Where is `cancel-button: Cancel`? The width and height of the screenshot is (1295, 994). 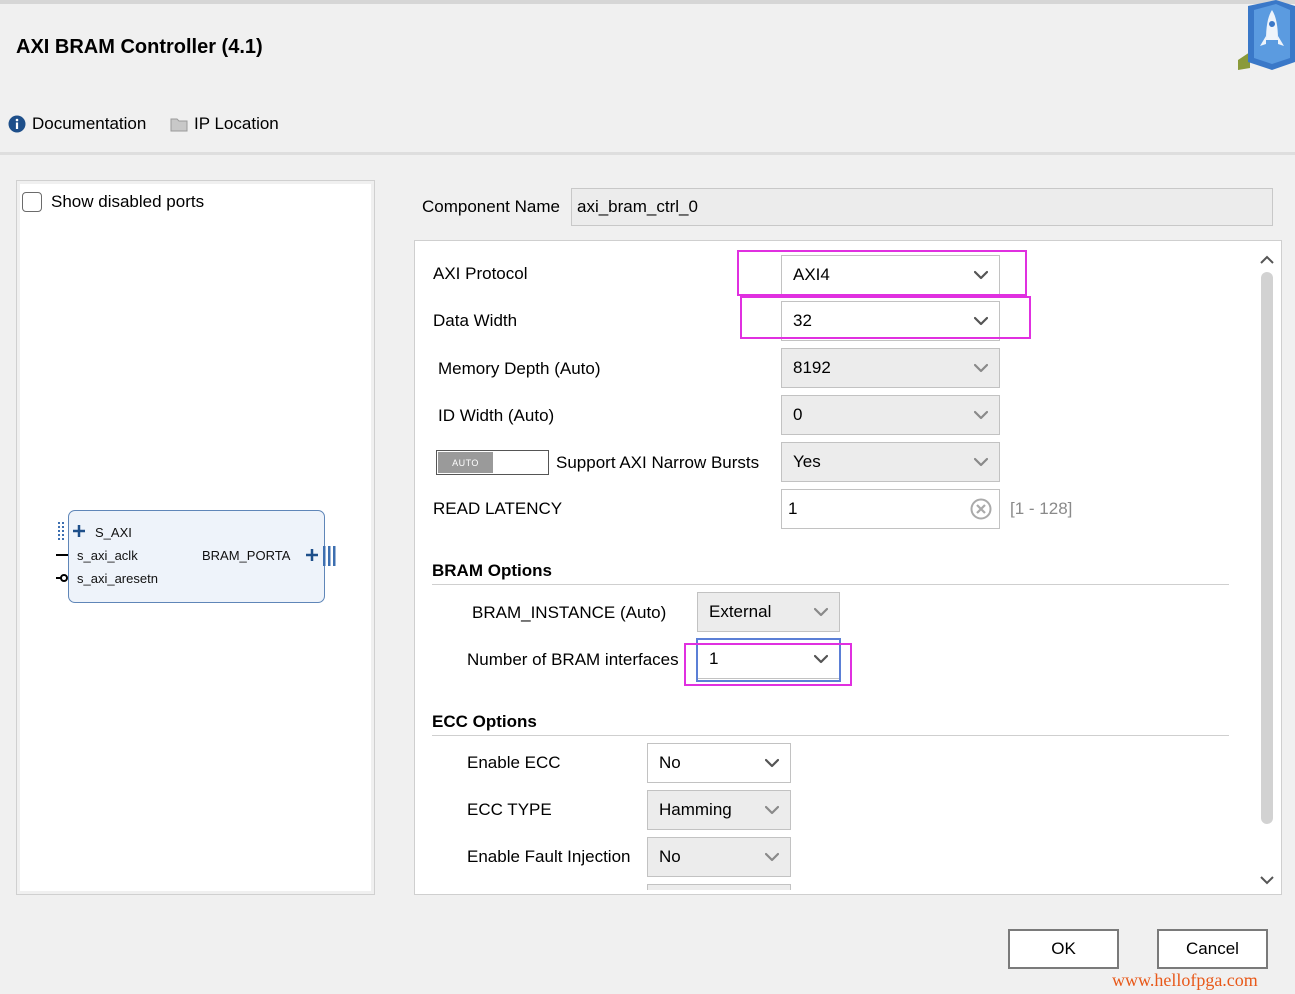 cancel-button: Cancel is located at coordinates (1212, 949).